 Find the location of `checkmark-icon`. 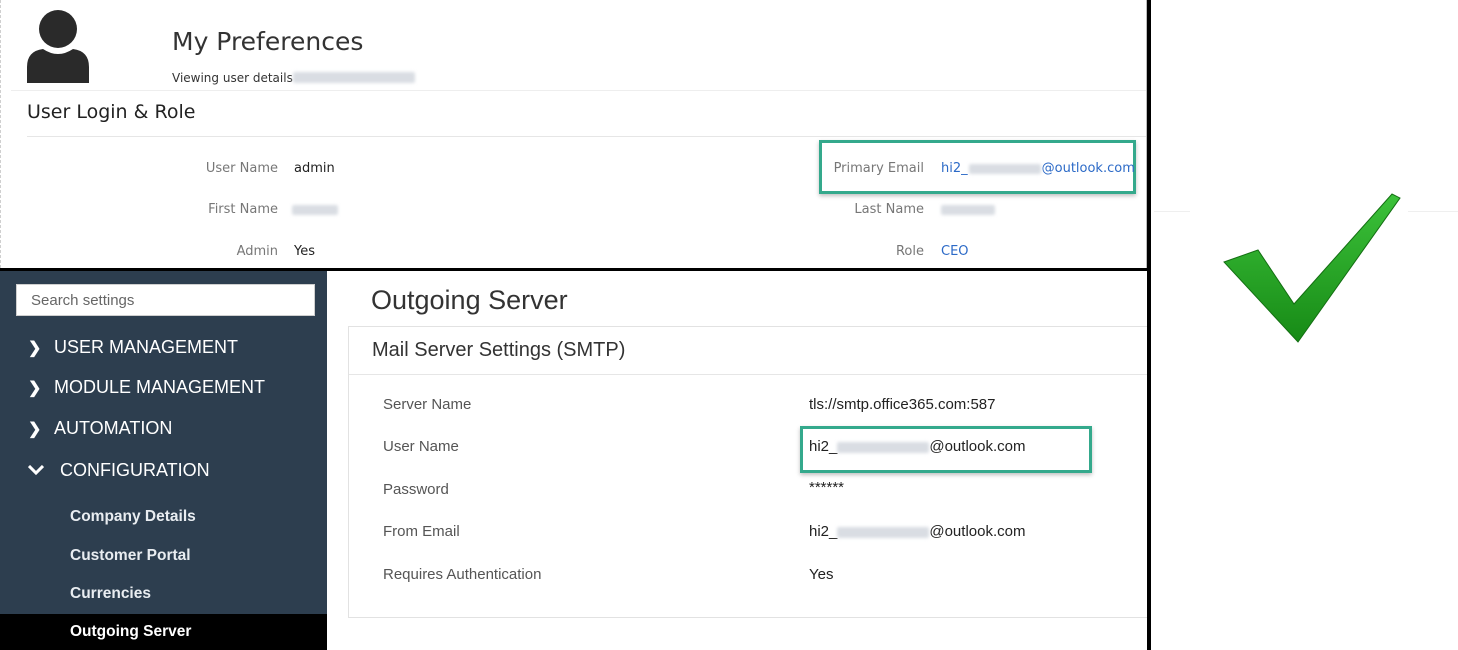

checkmark-icon is located at coordinates (1312, 268).